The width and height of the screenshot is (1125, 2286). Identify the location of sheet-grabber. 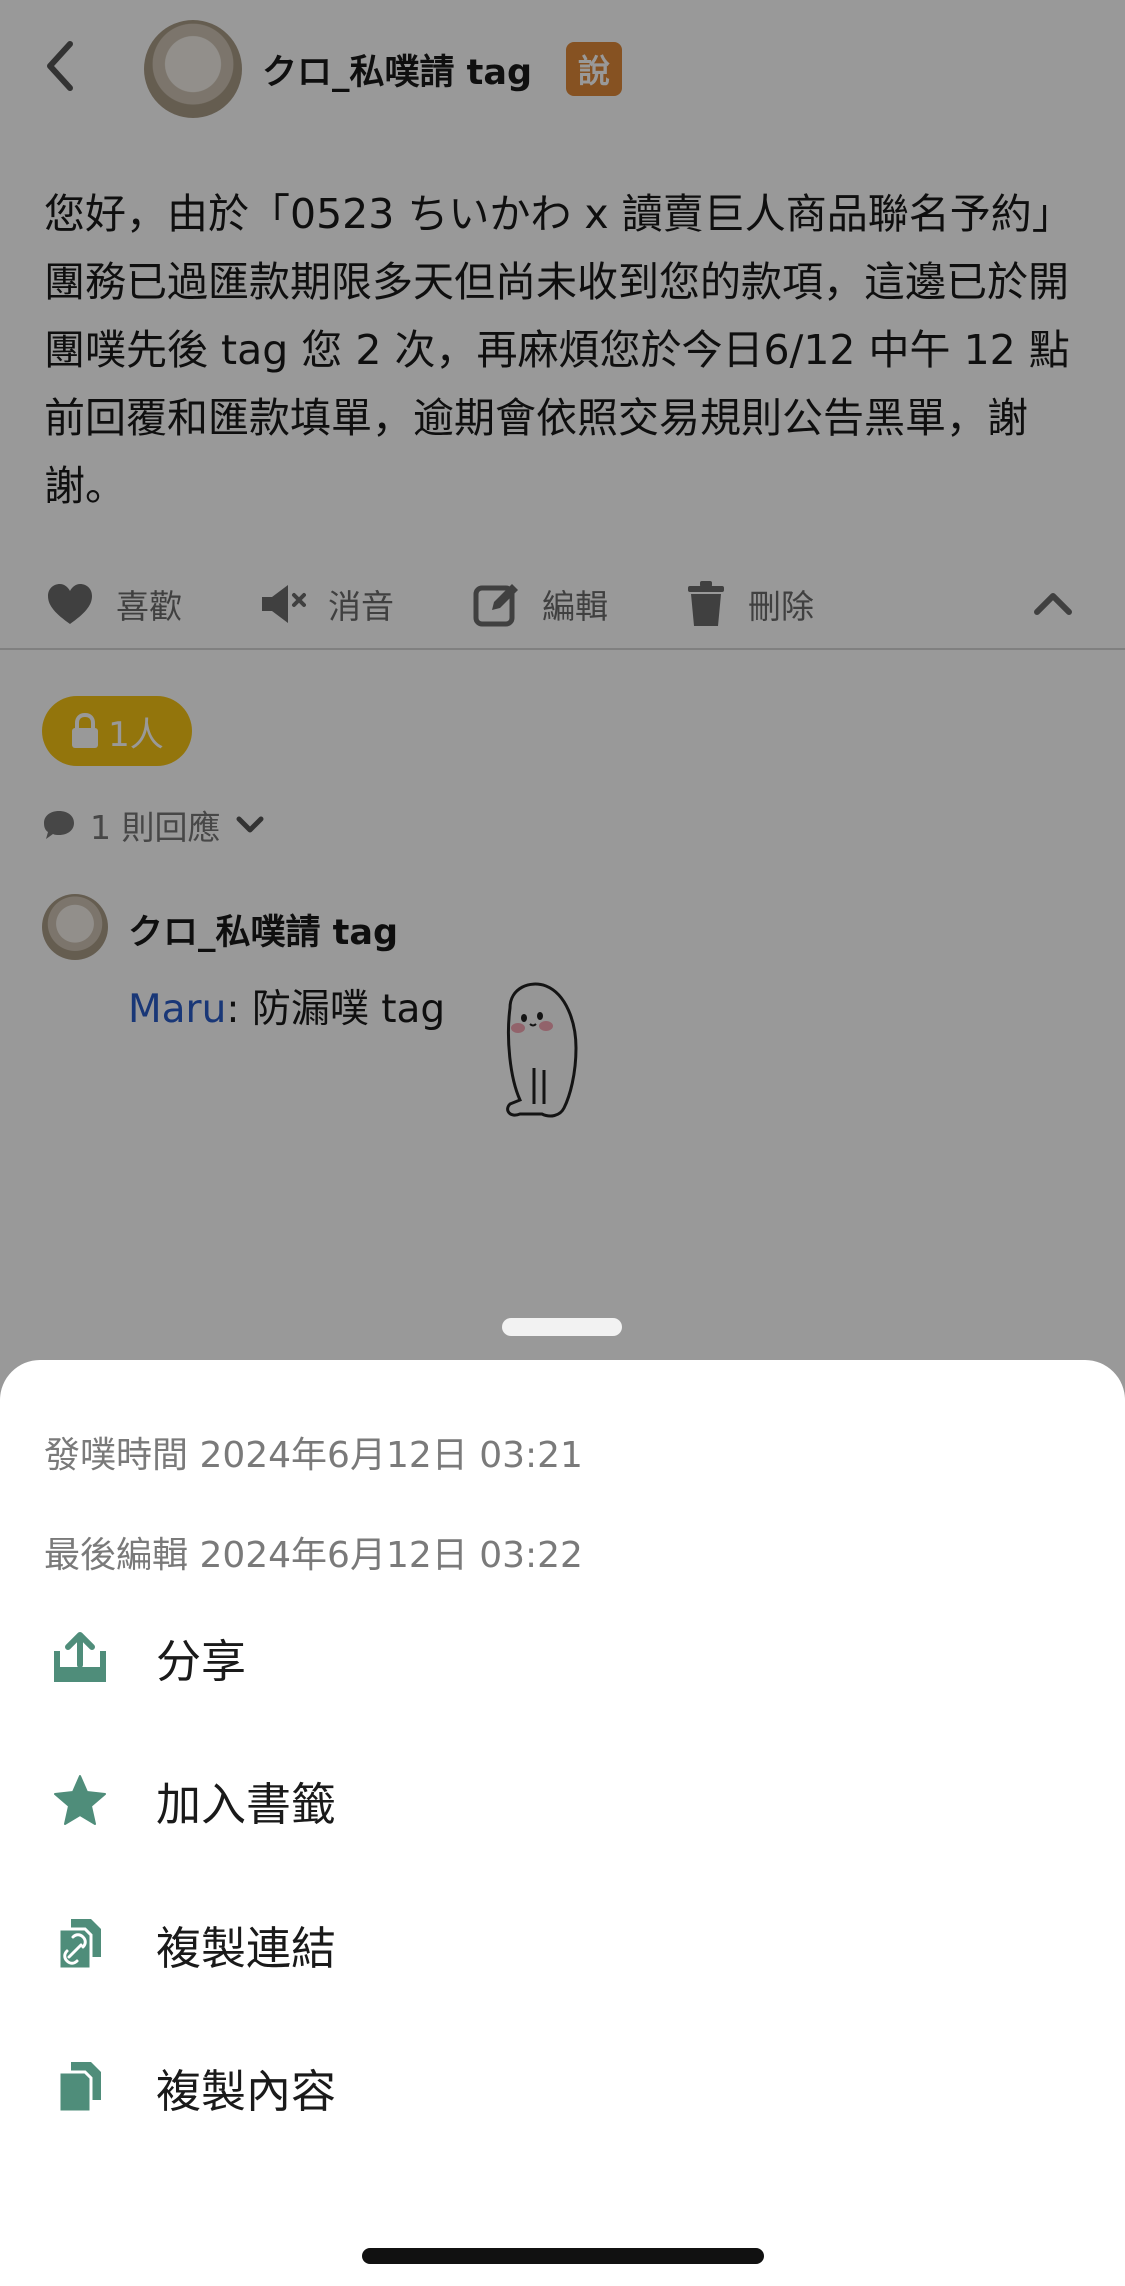
(562, 1327).